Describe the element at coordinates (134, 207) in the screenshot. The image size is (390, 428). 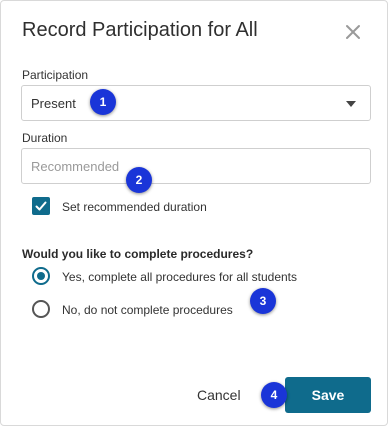
I see `recommended-duration-label: Set recommended duration` at that location.